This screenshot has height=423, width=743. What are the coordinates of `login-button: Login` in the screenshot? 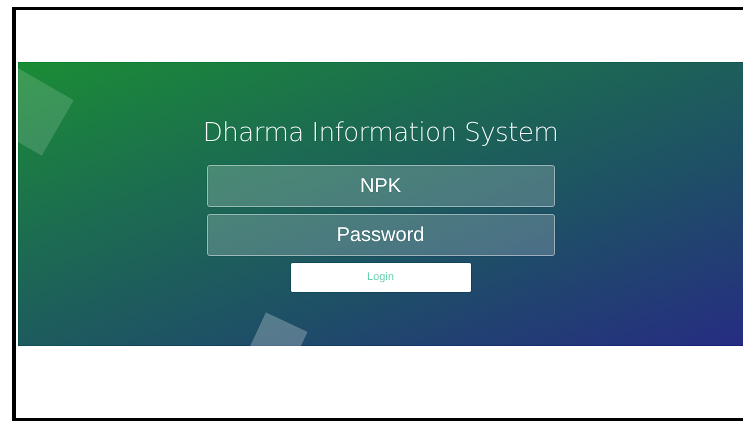 It's located at (380, 277).